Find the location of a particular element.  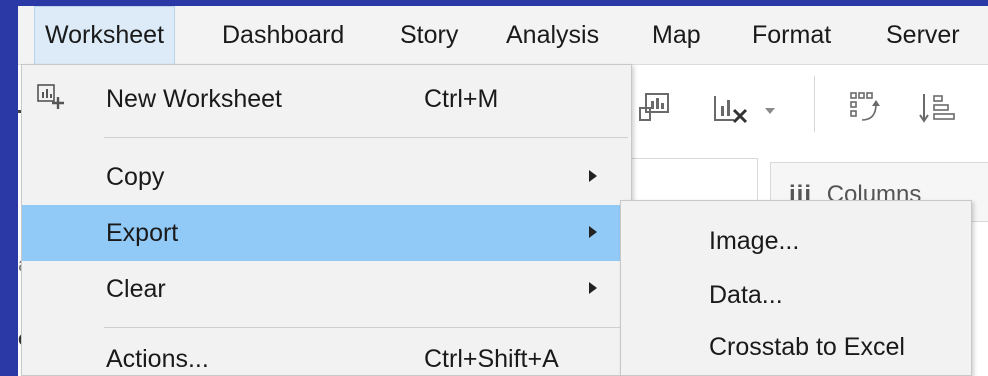

menu-format: Format is located at coordinates (791, 35).